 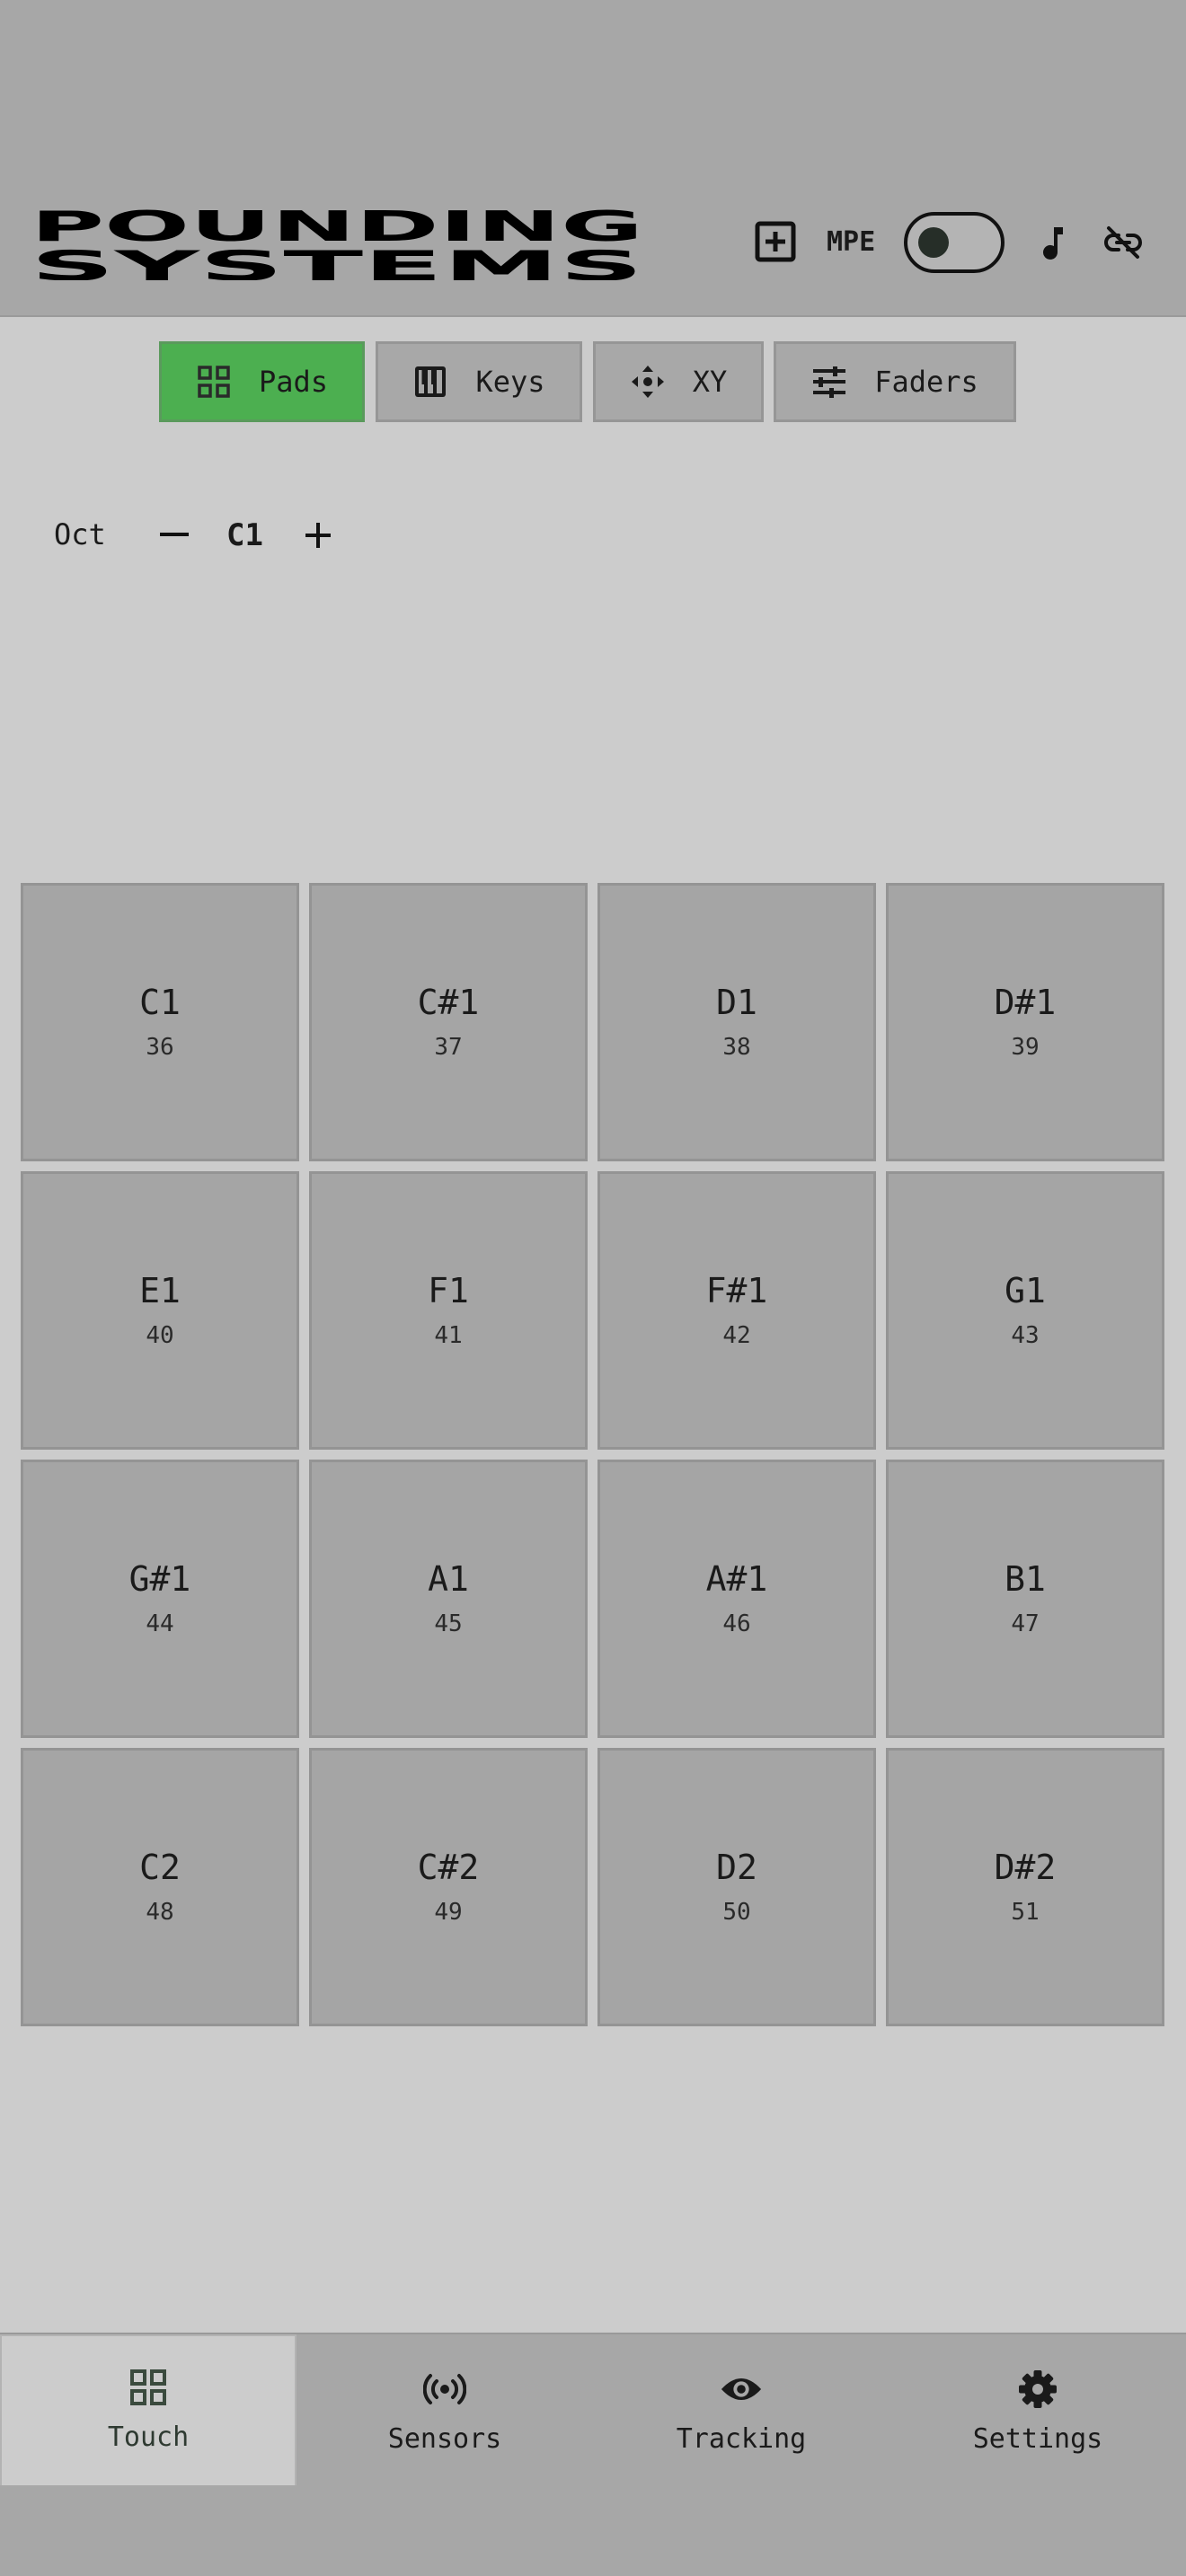 What do you see at coordinates (160, 1623) in the screenshot?
I see `pad-number: 44` at bounding box center [160, 1623].